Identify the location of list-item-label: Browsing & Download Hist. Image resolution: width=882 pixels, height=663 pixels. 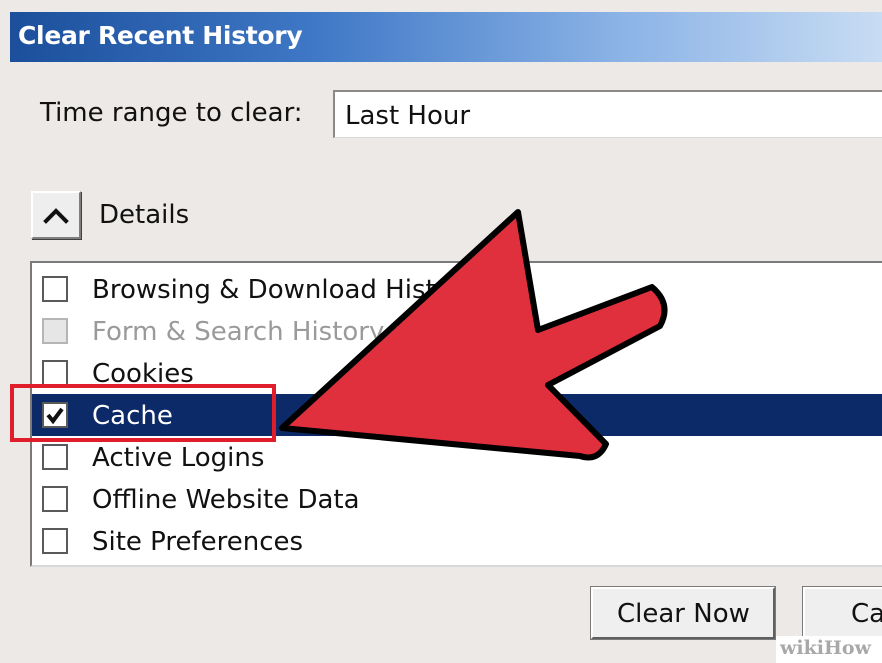
(264, 290).